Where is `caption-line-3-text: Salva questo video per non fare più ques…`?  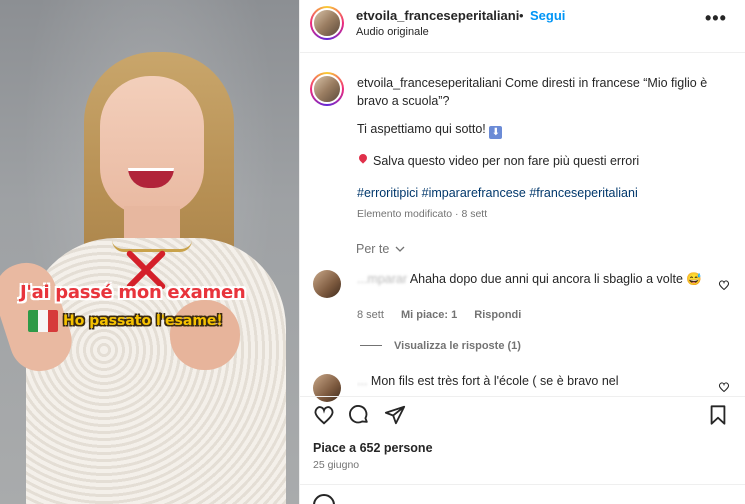
caption-line-3-text: Salva questo video per non fare più ques… is located at coordinates (506, 161).